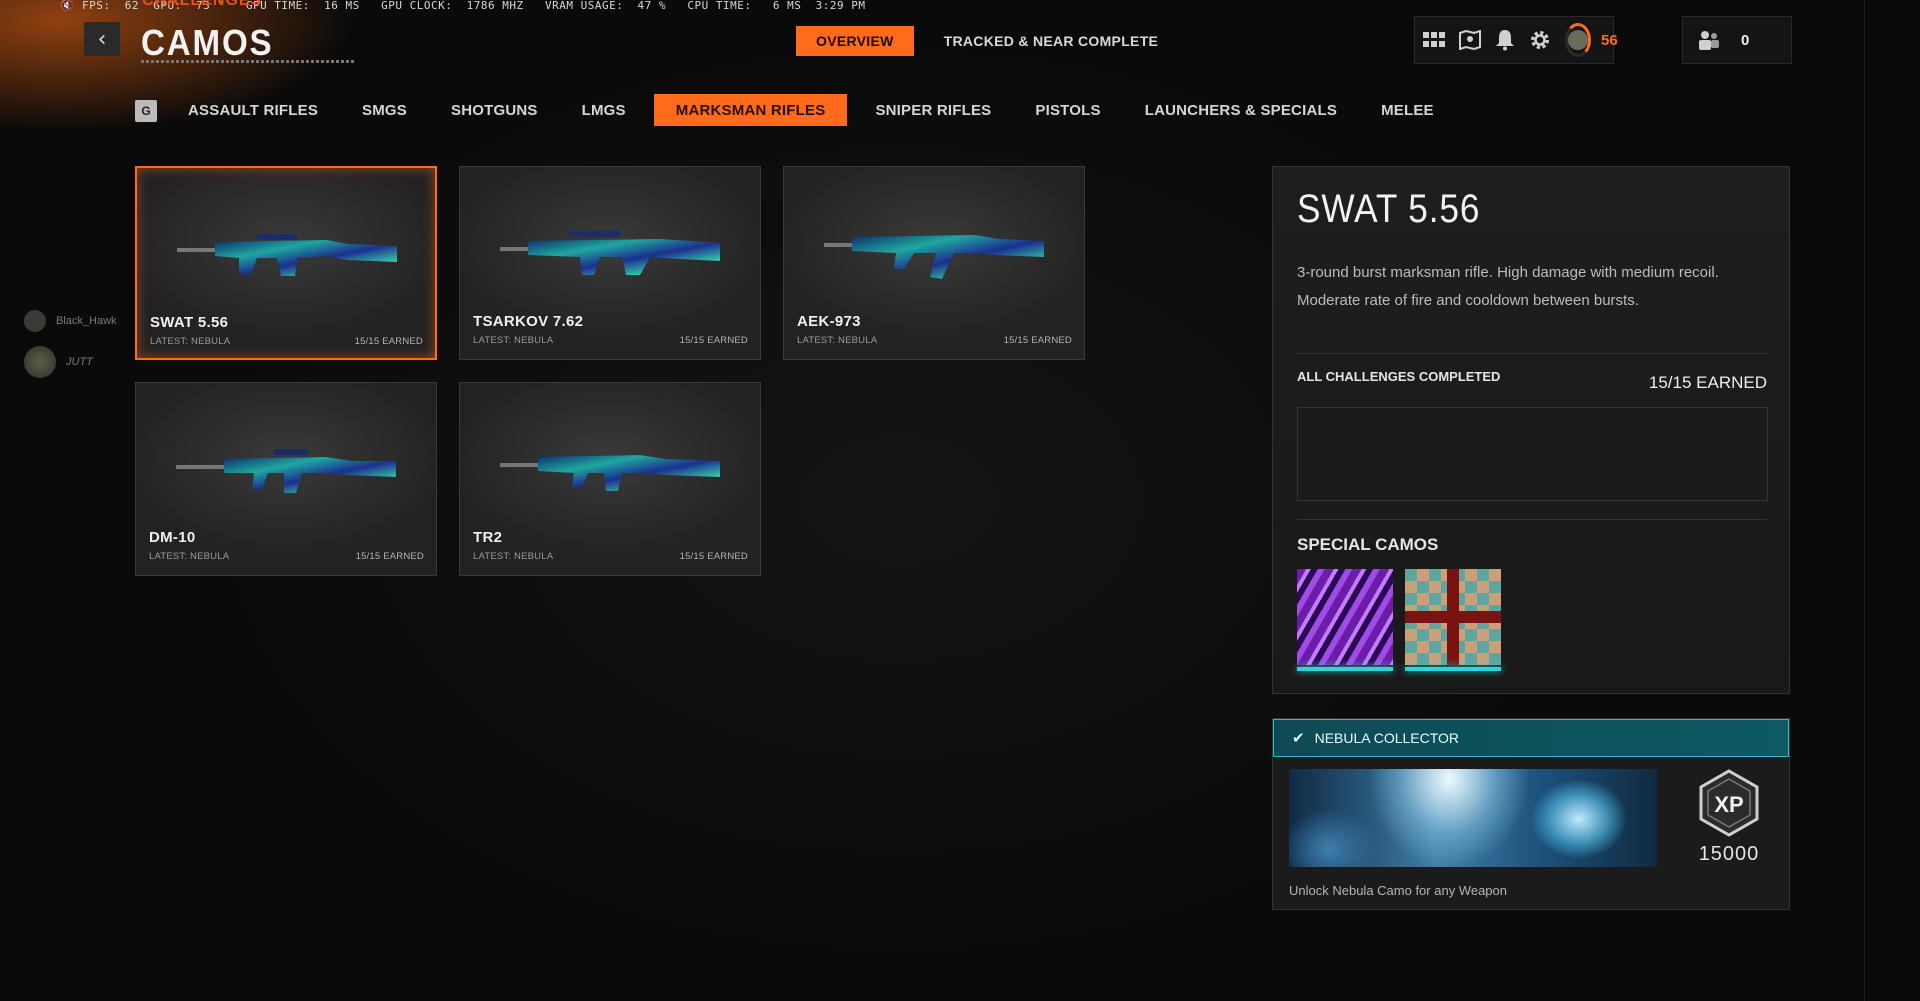 The height and width of the screenshot is (1001, 1920). I want to click on tab-sniper-rifles: SNIPER RIFLES, so click(933, 110).